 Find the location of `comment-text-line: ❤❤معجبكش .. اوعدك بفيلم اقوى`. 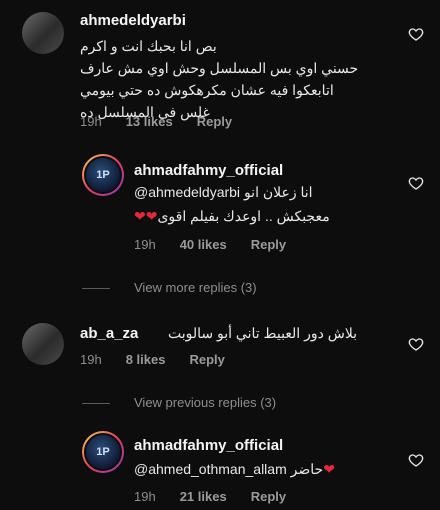

comment-text-line: ❤❤معجبكش .. اوعدك بفيلم اقوى is located at coordinates (232, 216).